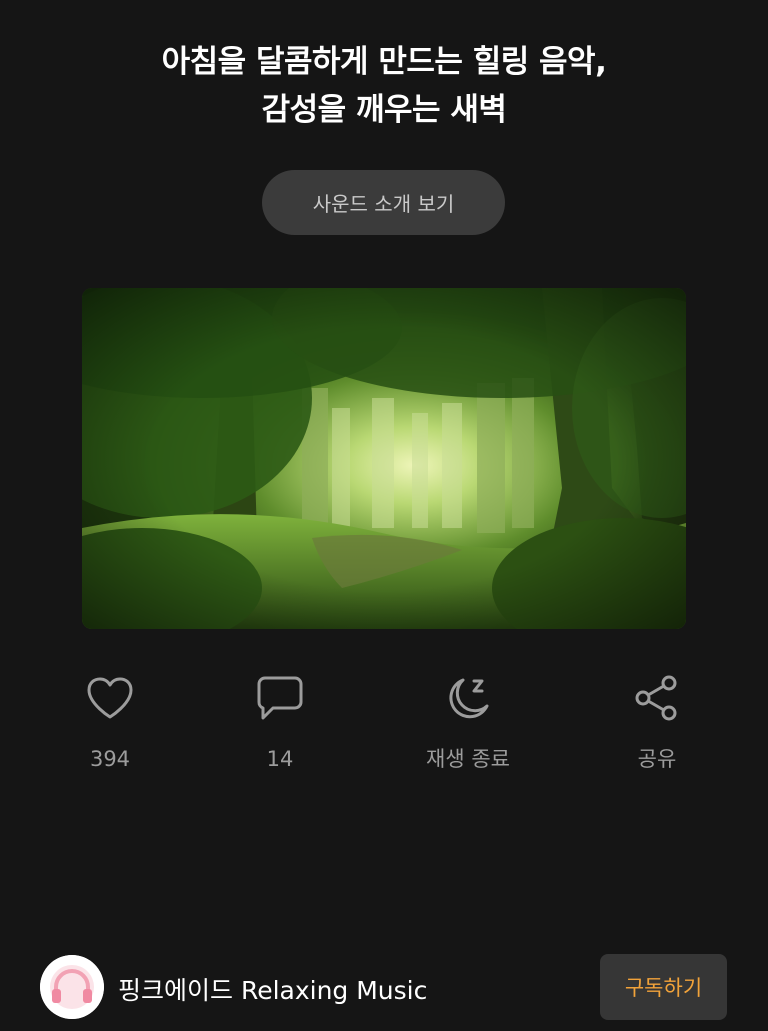 The height and width of the screenshot is (1031, 768). What do you see at coordinates (468, 759) in the screenshot?
I see `sleep-timer-label: 재생 종료` at bounding box center [468, 759].